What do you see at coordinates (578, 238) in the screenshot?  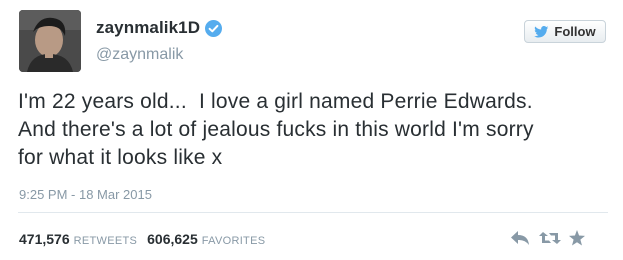 I see `favorite-icon` at bounding box center [578, 238].